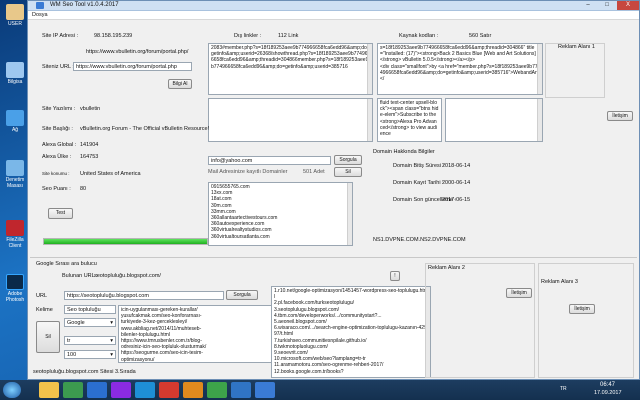 This screenshot has width=640, height=400. What do you see at coordinates (248, 36) in the screenshot?
I see `dis-linkler-label: Dış linkler :` at bounding box center [248, 36].